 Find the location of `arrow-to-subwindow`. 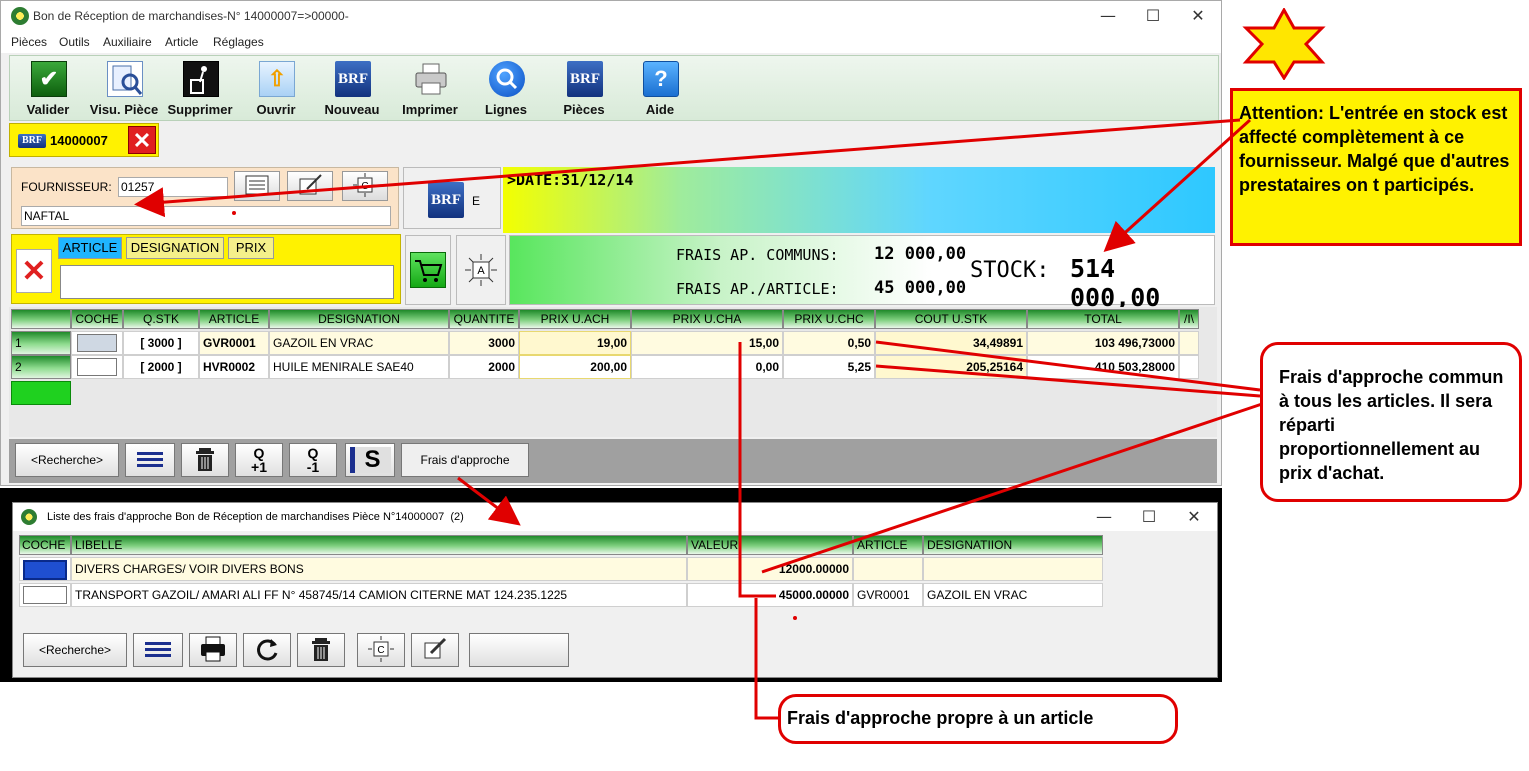

arrow-to-subwindow is located at coordinates (489, 501).